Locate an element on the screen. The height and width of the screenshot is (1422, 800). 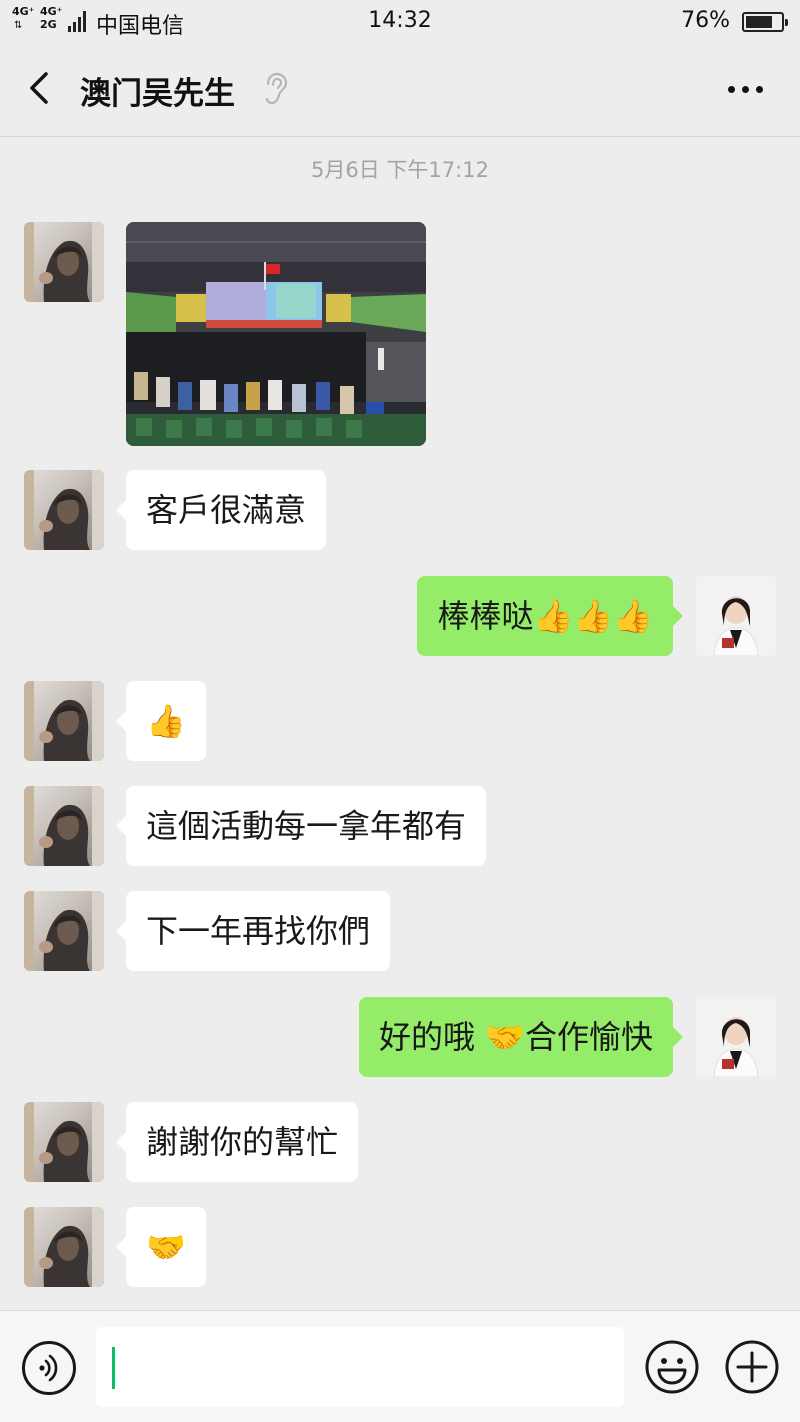
status-bar: 4G⁺ 4G⁺ 2G ⇅ 中国电信 14:32 76% is located at coordinates (400, 21).